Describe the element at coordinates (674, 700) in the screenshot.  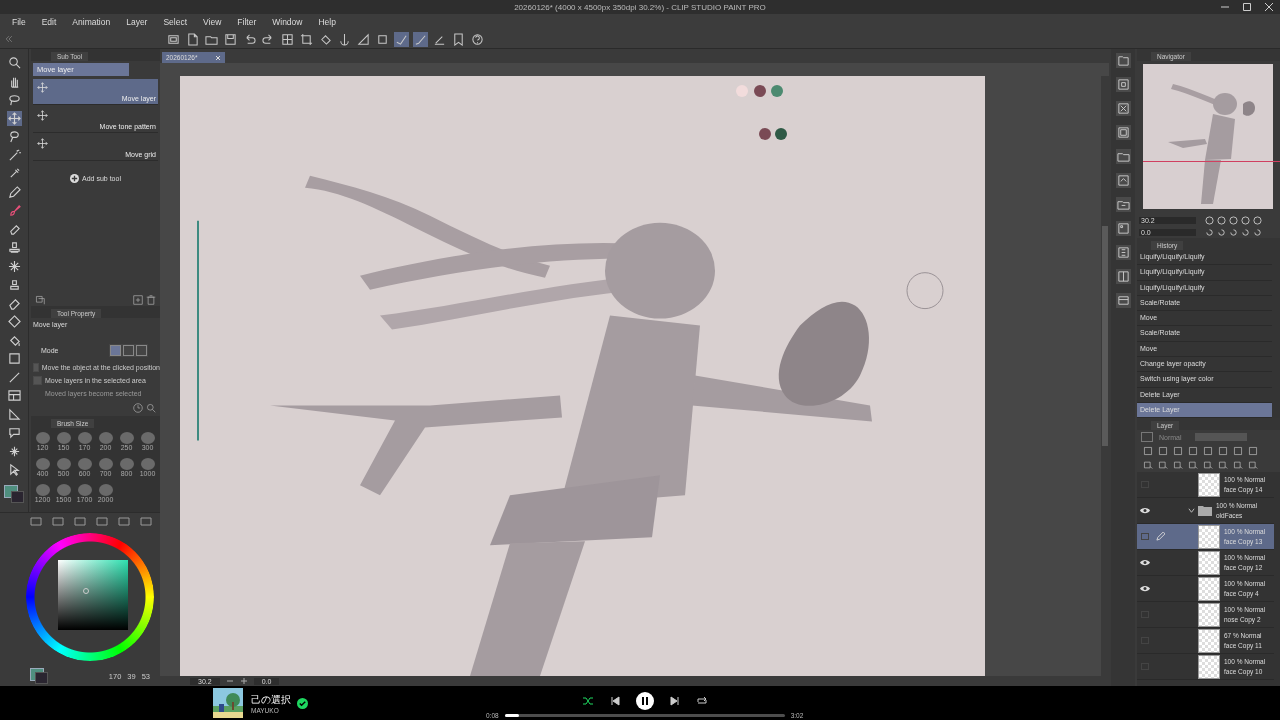
I see `next-icon` at that location.